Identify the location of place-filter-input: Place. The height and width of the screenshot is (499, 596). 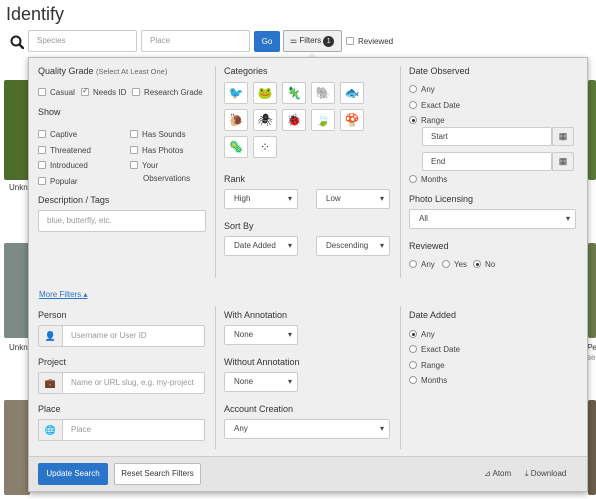
(133, 430).